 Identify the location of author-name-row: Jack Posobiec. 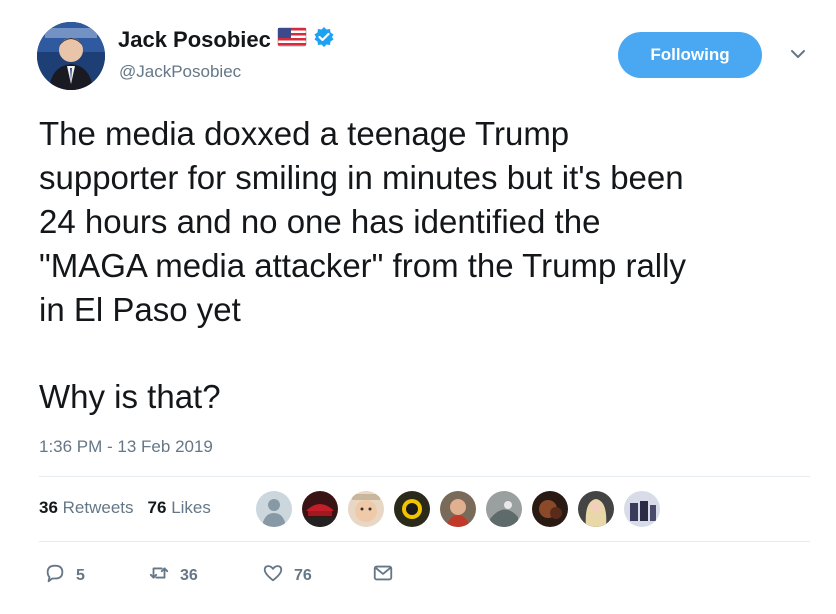
(226, 39).